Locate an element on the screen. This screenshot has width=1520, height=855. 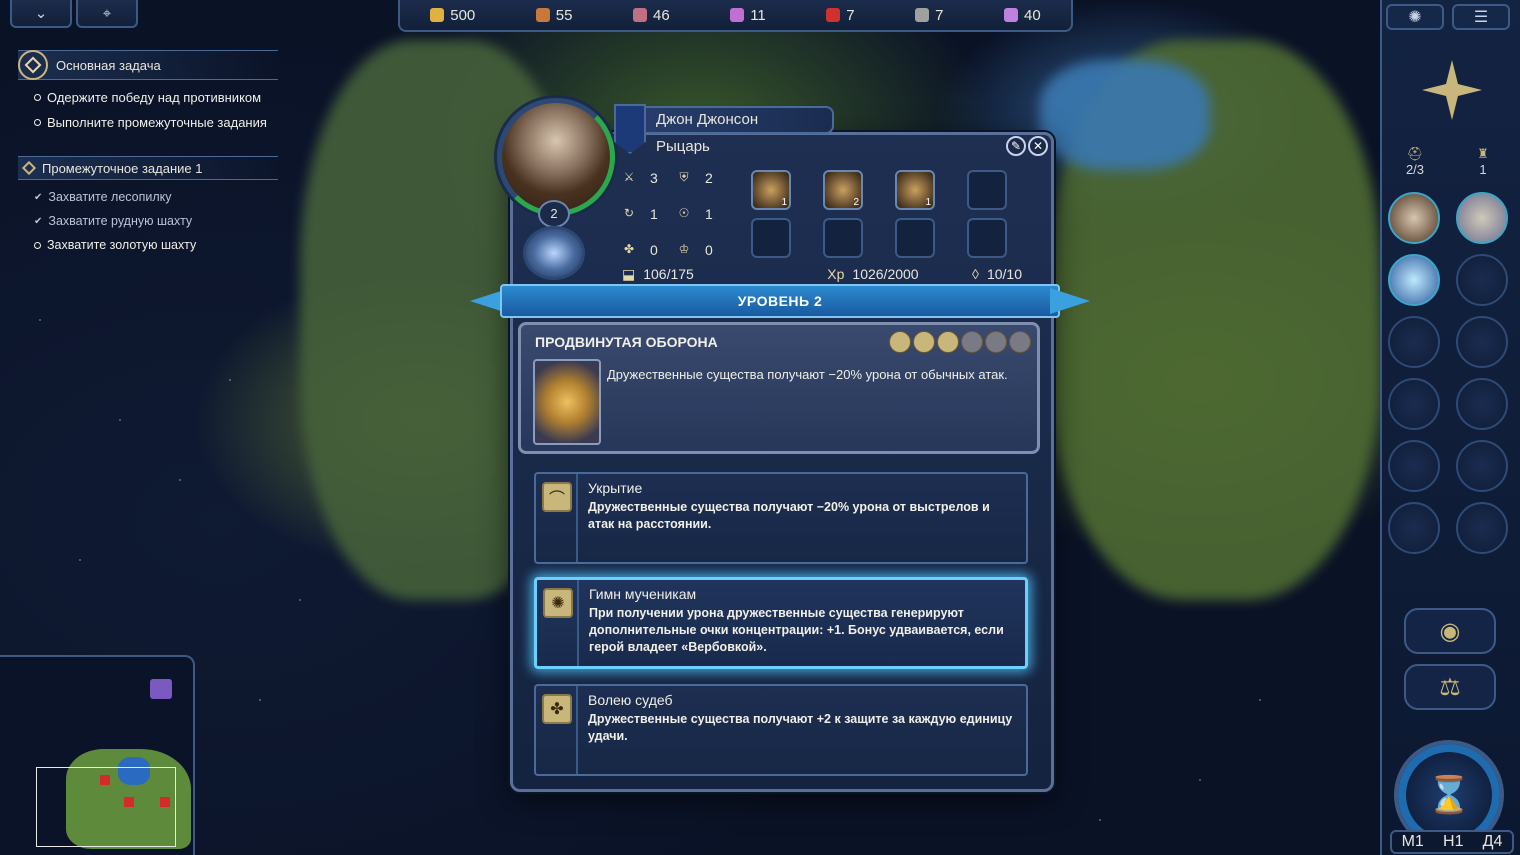
resource-wood: 55 is located at coordinates (553, 15).